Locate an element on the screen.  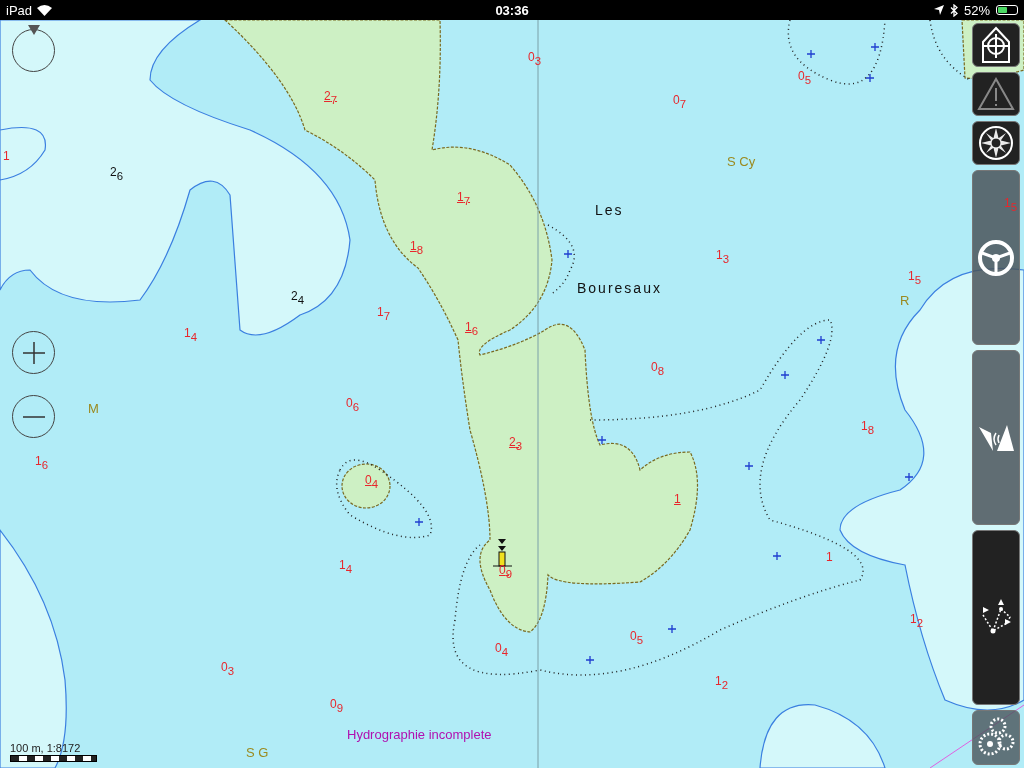
scale-label: 100 m, 1:8172 is located at coordinates (46, 748).